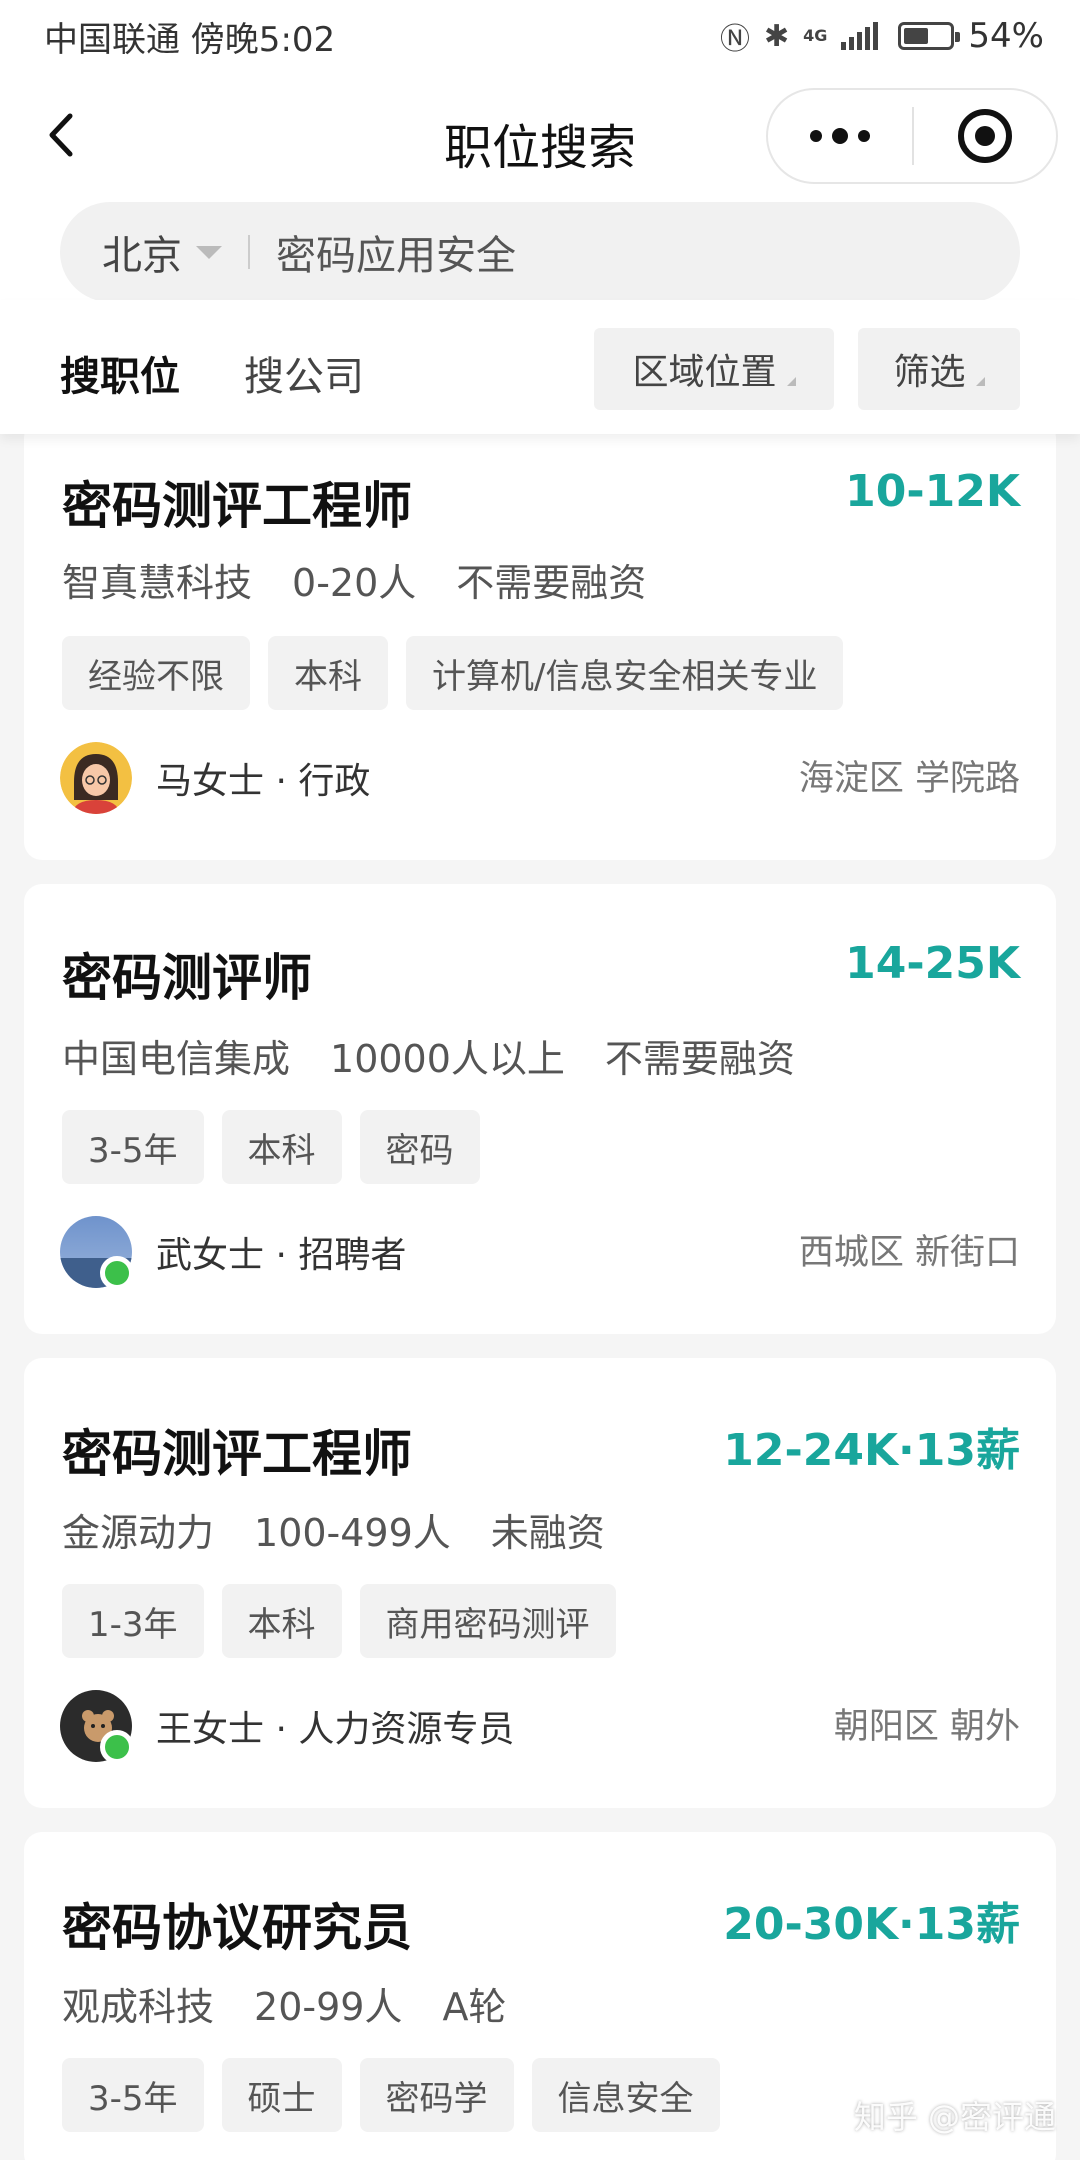 The image size is (1080, 2160). Describe the element at coordinates (138, 1533) in the screenshot. I see `company-name: 金源动力` at that location.